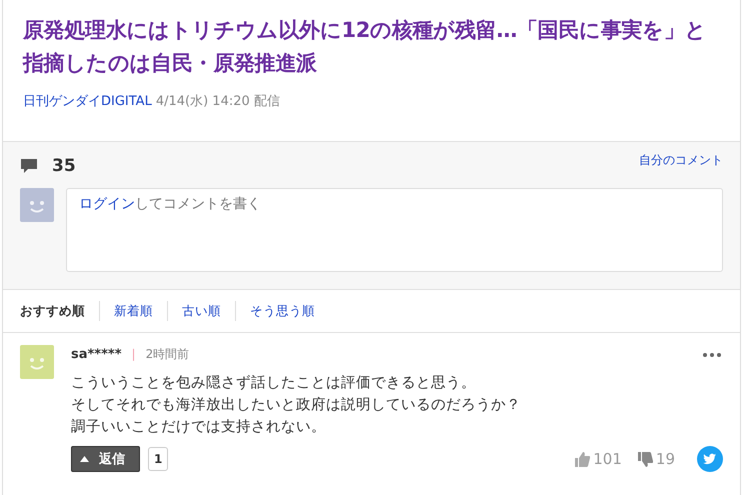  What do you see at coordinates (274, 383) in the screenshot?
I see `comment-text: こういうことを包み隠さず話したことは評価できると思う。` at bounding box center [274, 383].